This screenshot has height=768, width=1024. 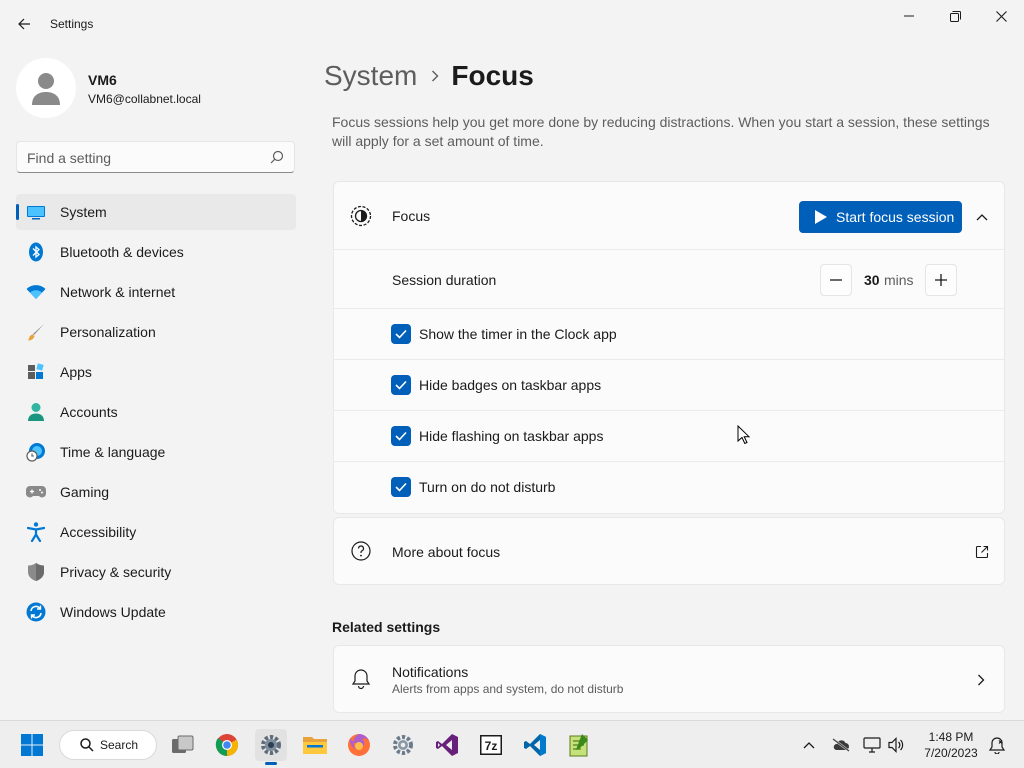 What do you see at coordinates (122, 252) in the screenshot?
I see `sidebar-item-label: Bluetooth & devices` at bounding box center [122, 252].